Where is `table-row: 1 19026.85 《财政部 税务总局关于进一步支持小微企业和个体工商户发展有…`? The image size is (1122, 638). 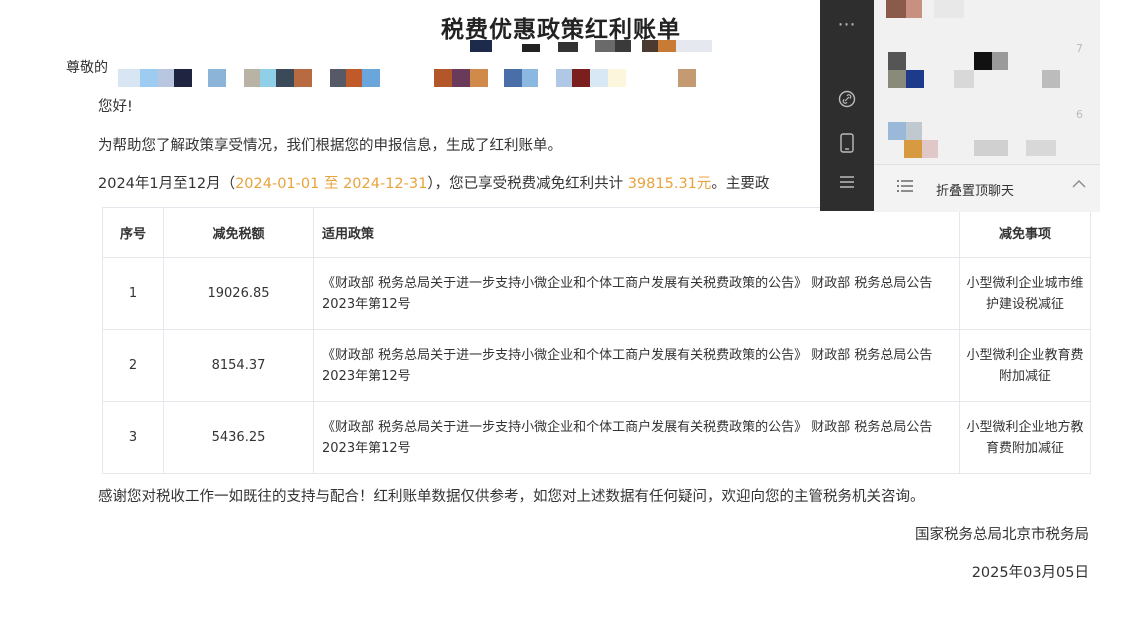
table-row: 1 19026.85 《财政部 税务总局关于进一步支持小微企业和个体工商户发展有… is located at coordinates (596, 293).